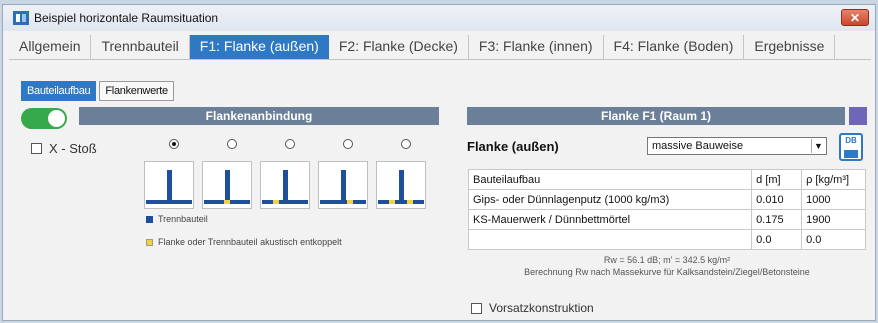 The height and width of the screenshot is (323, 878). What do you see at coordinates (851, 140) in the screenshot?
I see `db-icon-label: DB` at bounding box center [851, 140].